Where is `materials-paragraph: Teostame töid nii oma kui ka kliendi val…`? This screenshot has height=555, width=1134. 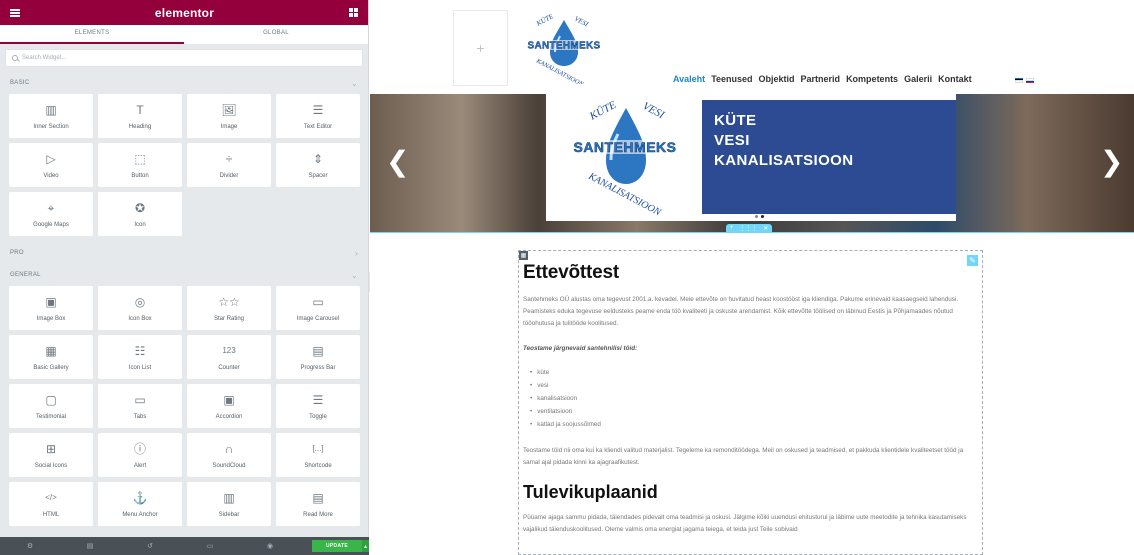 materials-paragraph: Teostame töid nii oma kui ka kliendi val… is located at coordinates (750, 457).